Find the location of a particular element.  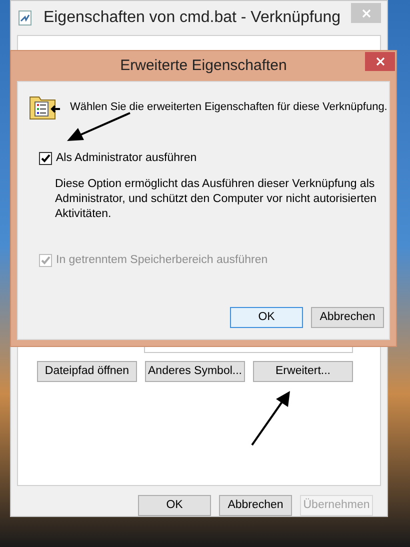

option-description: Diese Option ermöglicht das Ausführen dieser Verknüpfung als Administrator, und schützt den Computer vor nicht autorisierten Aktivitäten. is located at coordinates (216, 199).